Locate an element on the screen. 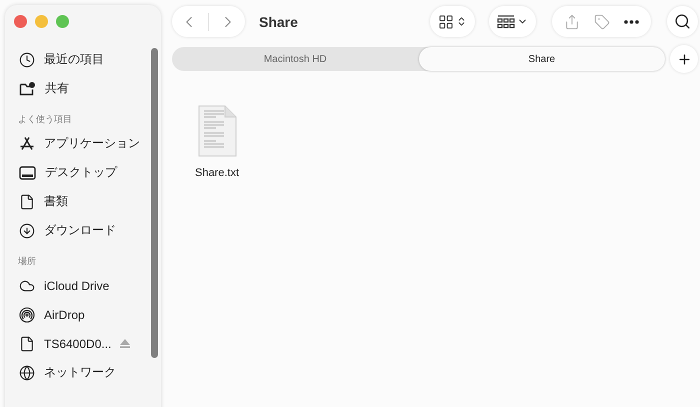 Image resolution: width=700 pixels, height=407 pixels. airdrop-icon is located at coordinates (27, 314).